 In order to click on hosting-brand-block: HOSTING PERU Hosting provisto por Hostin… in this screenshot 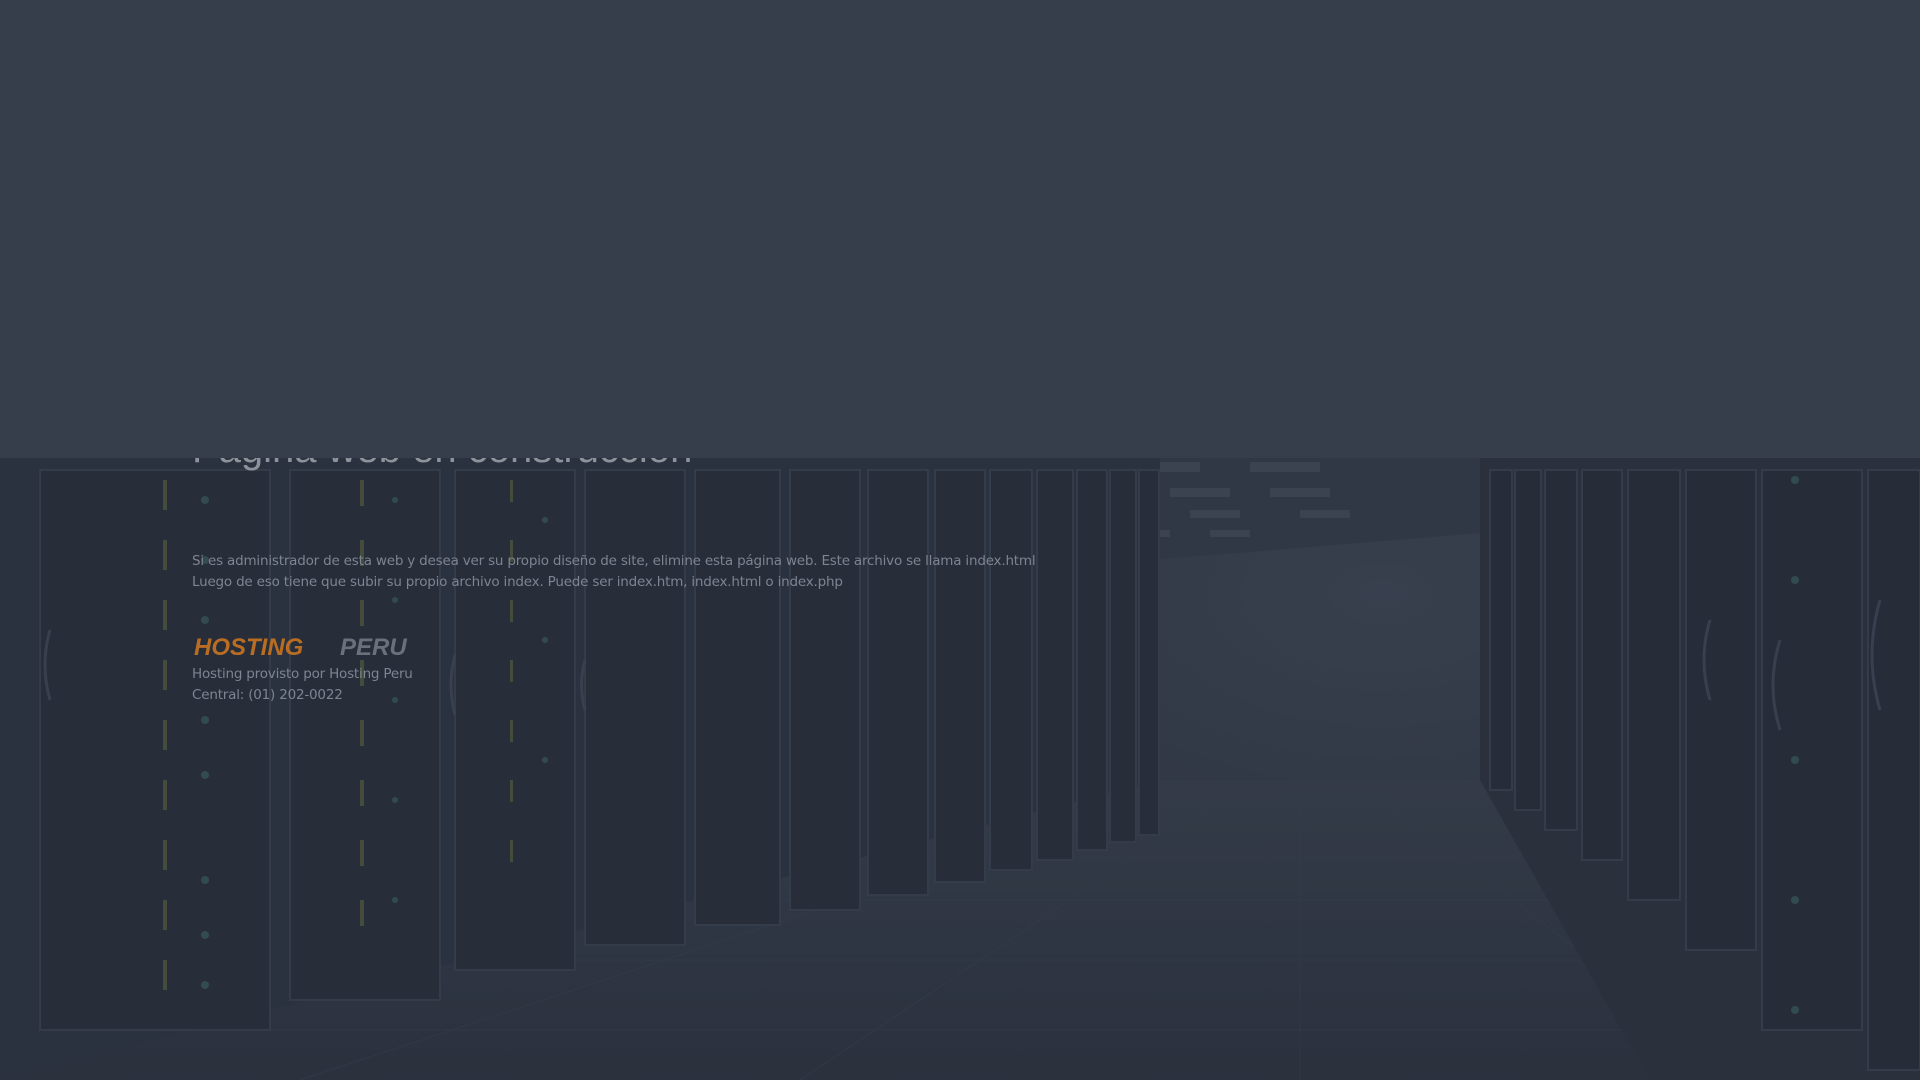, I will do `click(312, 670)`.